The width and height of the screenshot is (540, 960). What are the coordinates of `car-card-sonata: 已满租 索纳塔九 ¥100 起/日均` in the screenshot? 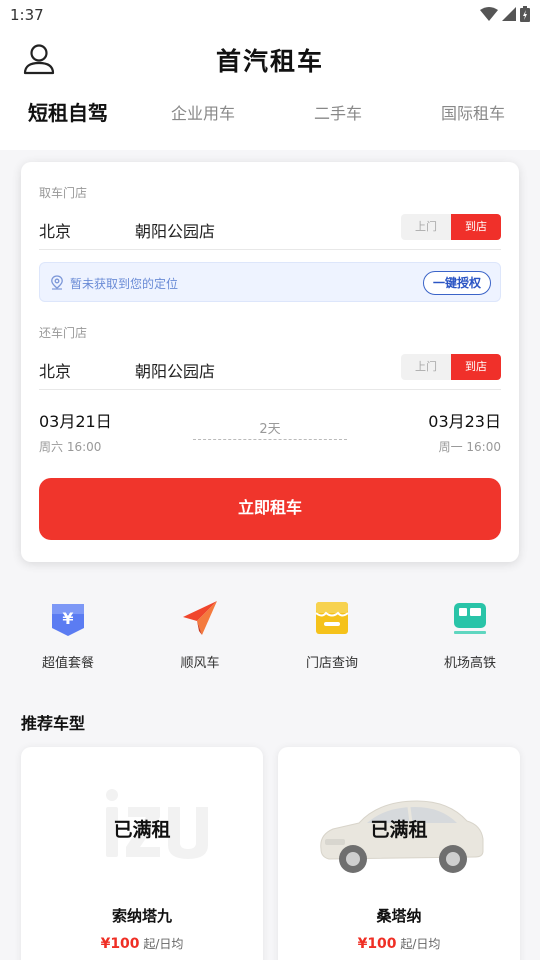 It's located at (142, 853).